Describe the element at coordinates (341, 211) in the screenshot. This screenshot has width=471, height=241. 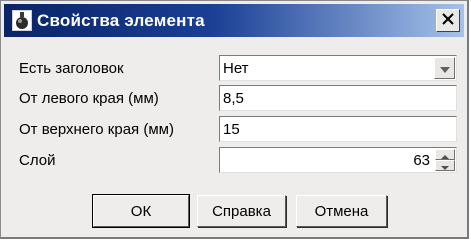
I see `cancel-button: Отмена` at that location.